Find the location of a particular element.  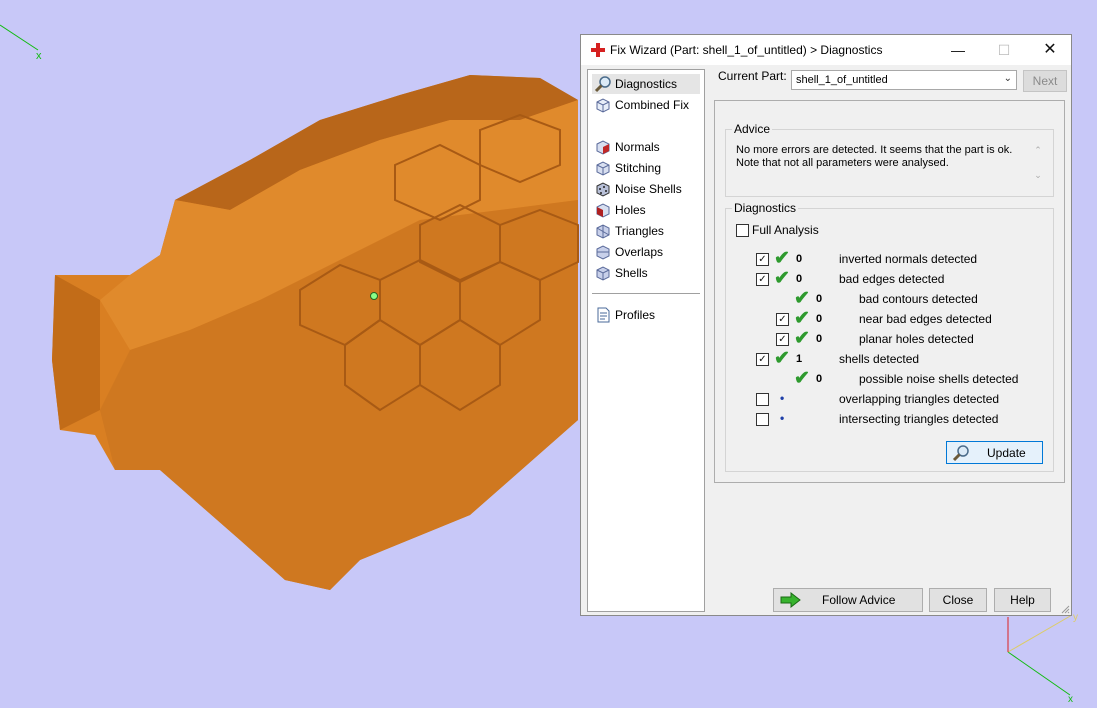

nav-item-label: Shells is located at coordinates (631, 273).